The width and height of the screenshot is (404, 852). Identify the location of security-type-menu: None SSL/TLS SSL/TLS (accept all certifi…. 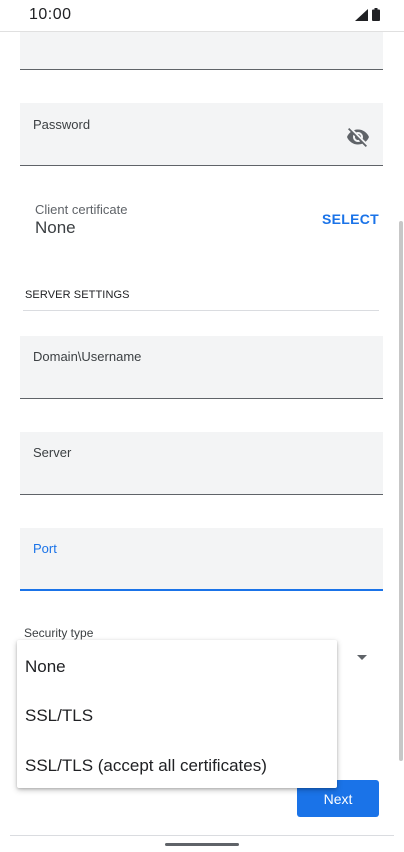
(177, 714).